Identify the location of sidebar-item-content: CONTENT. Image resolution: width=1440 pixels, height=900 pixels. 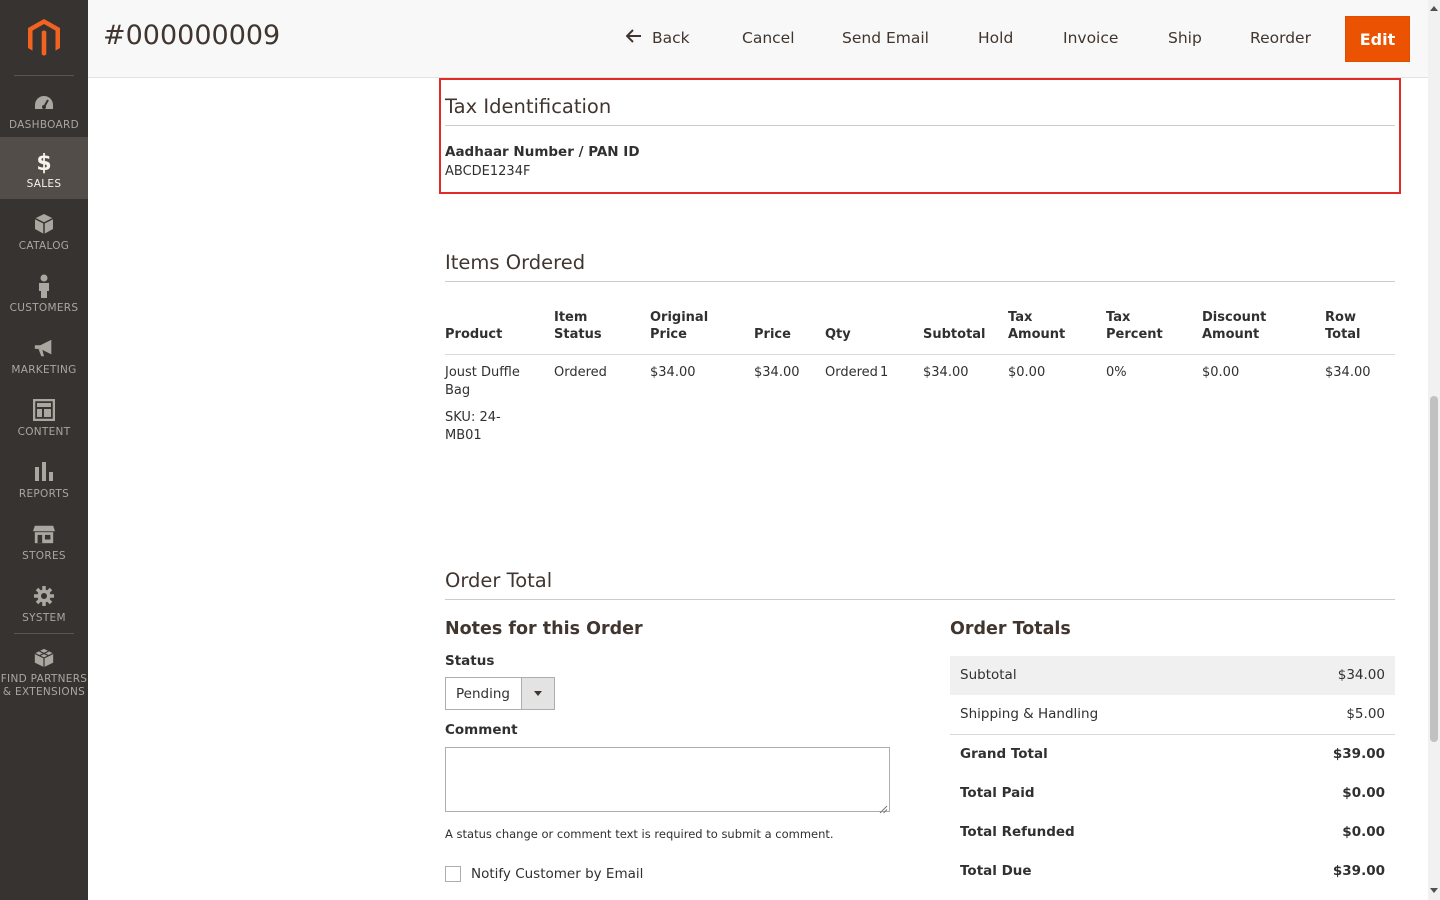
(44, 416).